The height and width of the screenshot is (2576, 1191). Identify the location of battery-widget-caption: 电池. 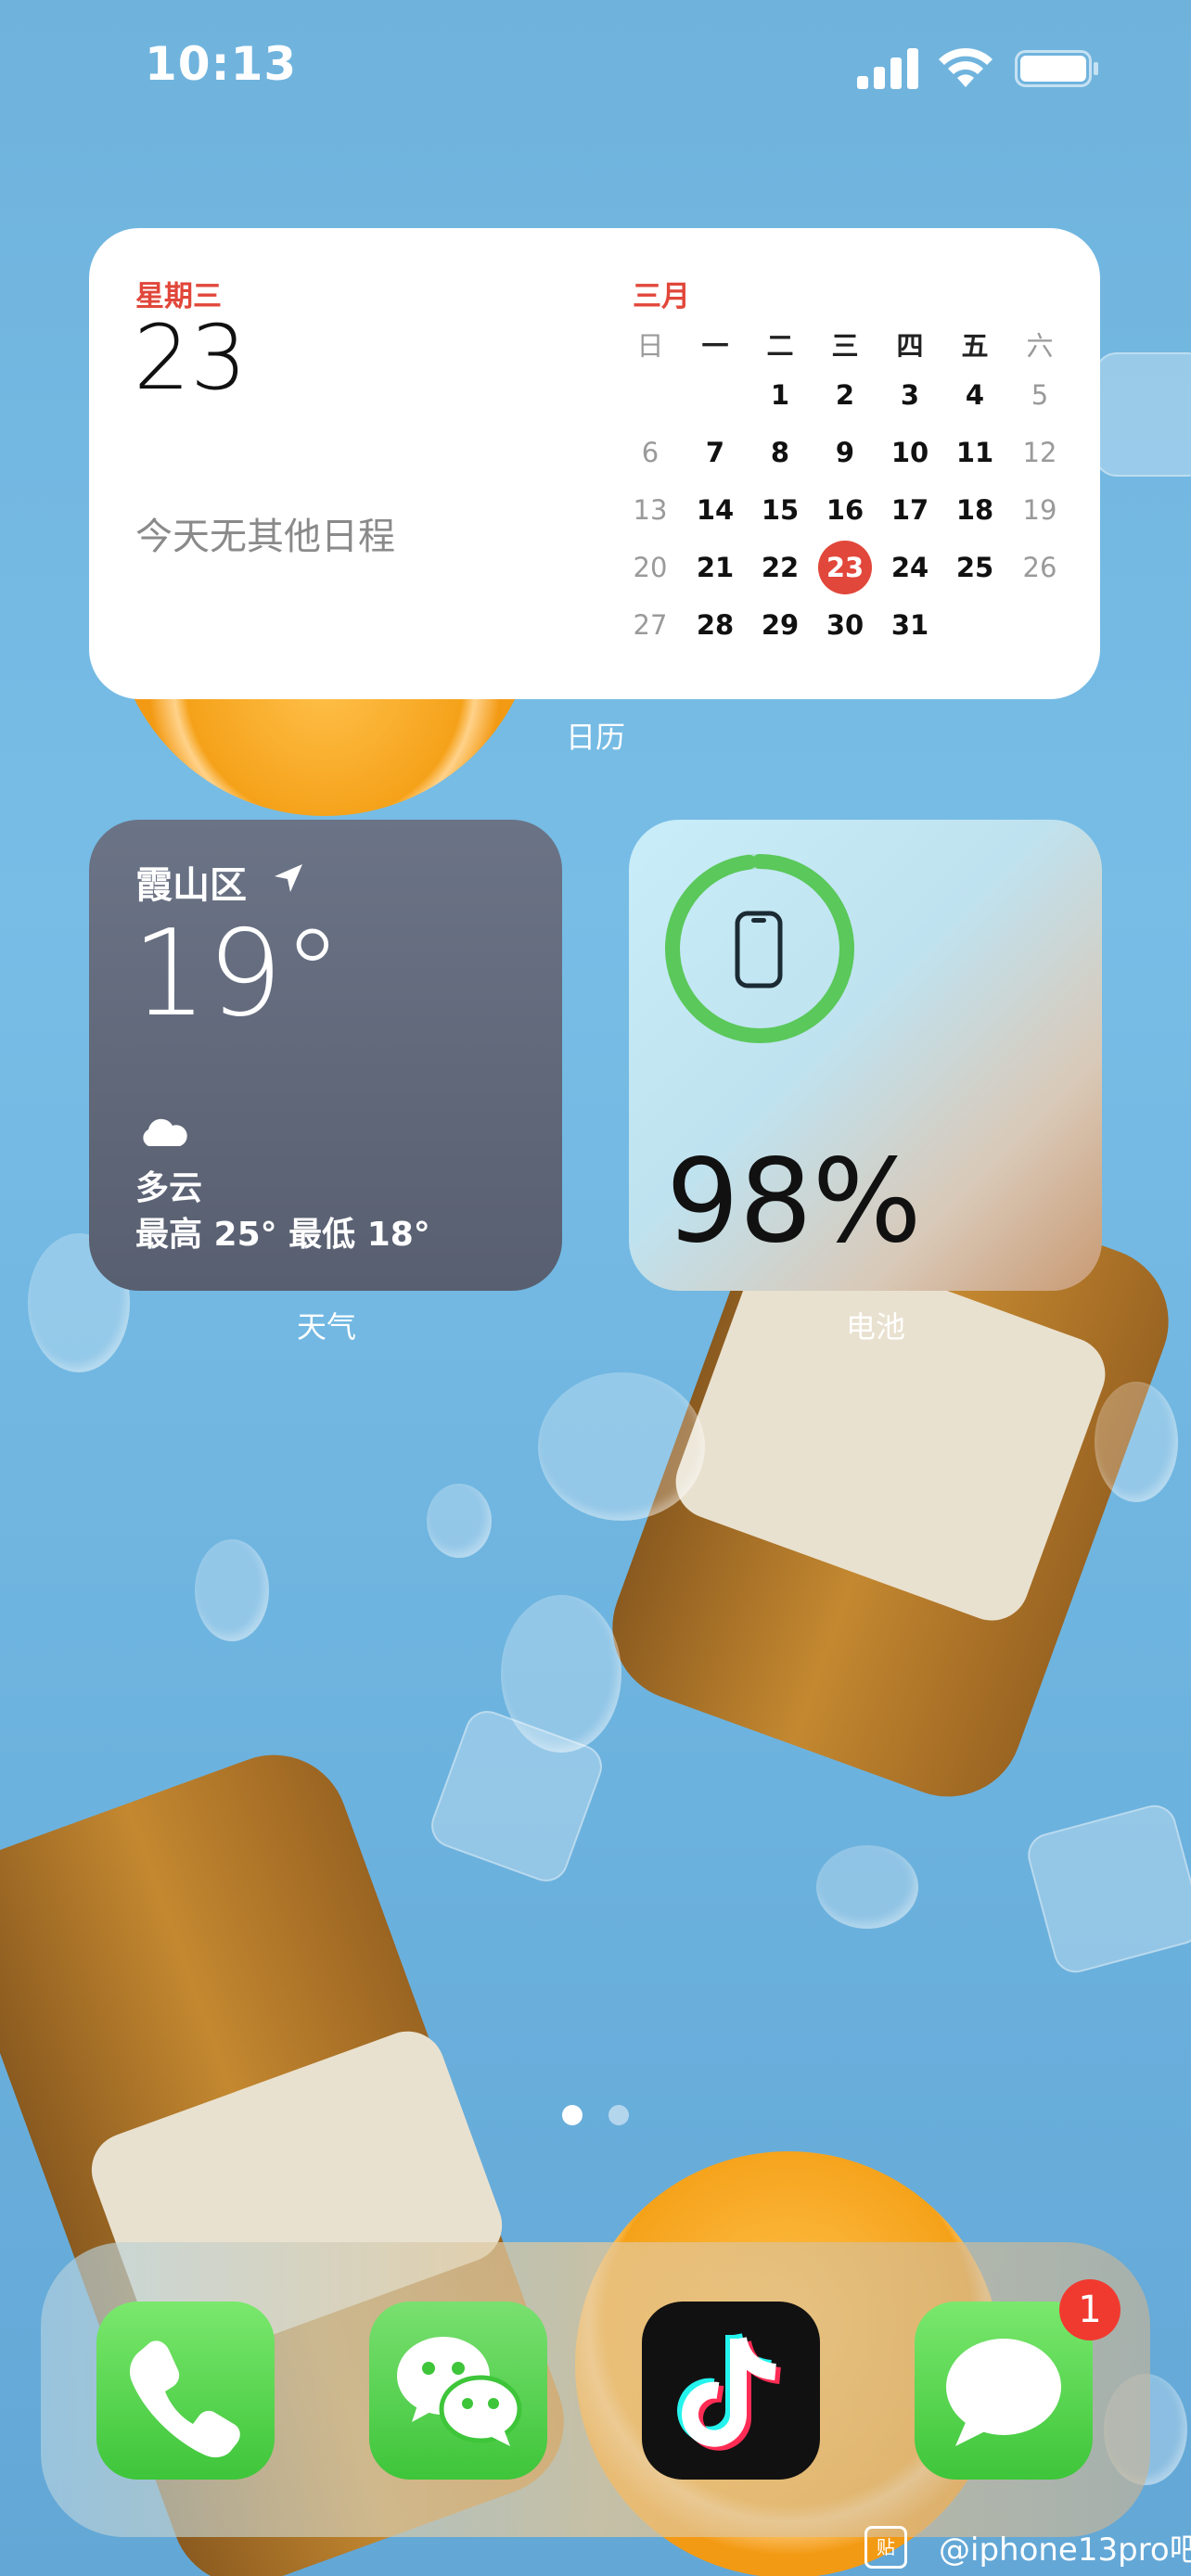
(875, 1327).